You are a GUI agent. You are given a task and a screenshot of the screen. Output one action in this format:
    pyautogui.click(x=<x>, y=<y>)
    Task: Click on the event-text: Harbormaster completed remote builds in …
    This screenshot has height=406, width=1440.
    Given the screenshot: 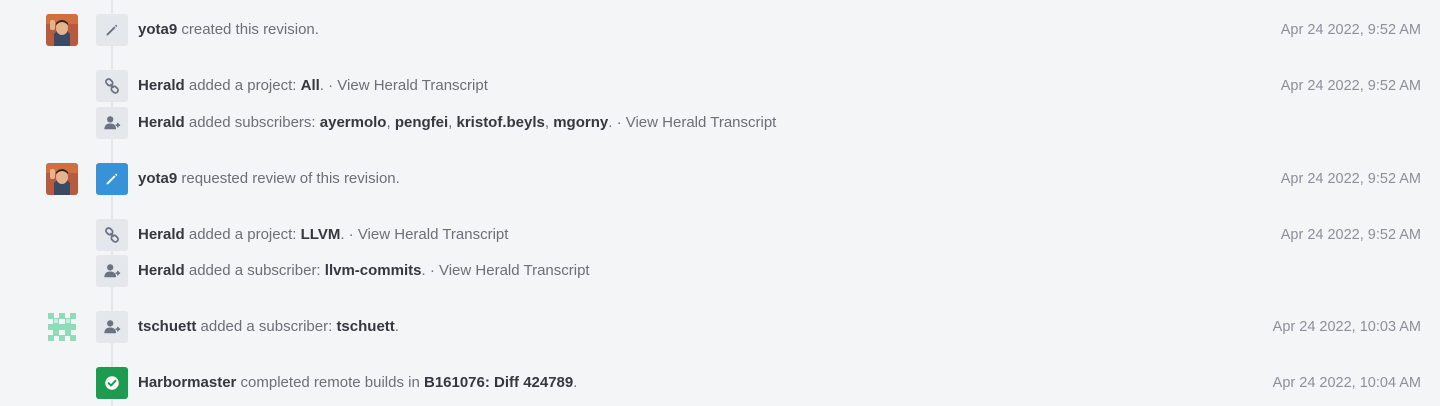 What is the action you would take?
    pyautogui.click(x=357, y=383)
    